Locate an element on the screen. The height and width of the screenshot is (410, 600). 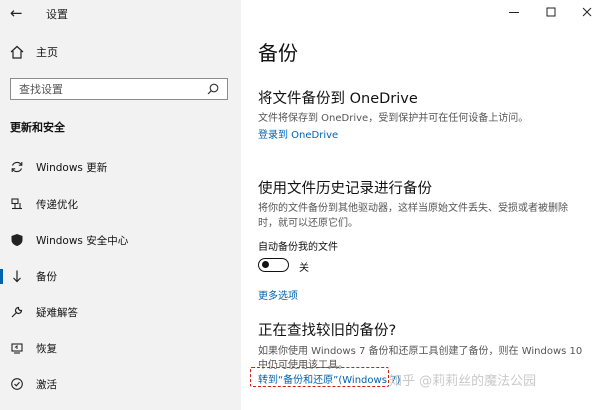
toggle-state-label: 关 is located at coordinates (304, 268).